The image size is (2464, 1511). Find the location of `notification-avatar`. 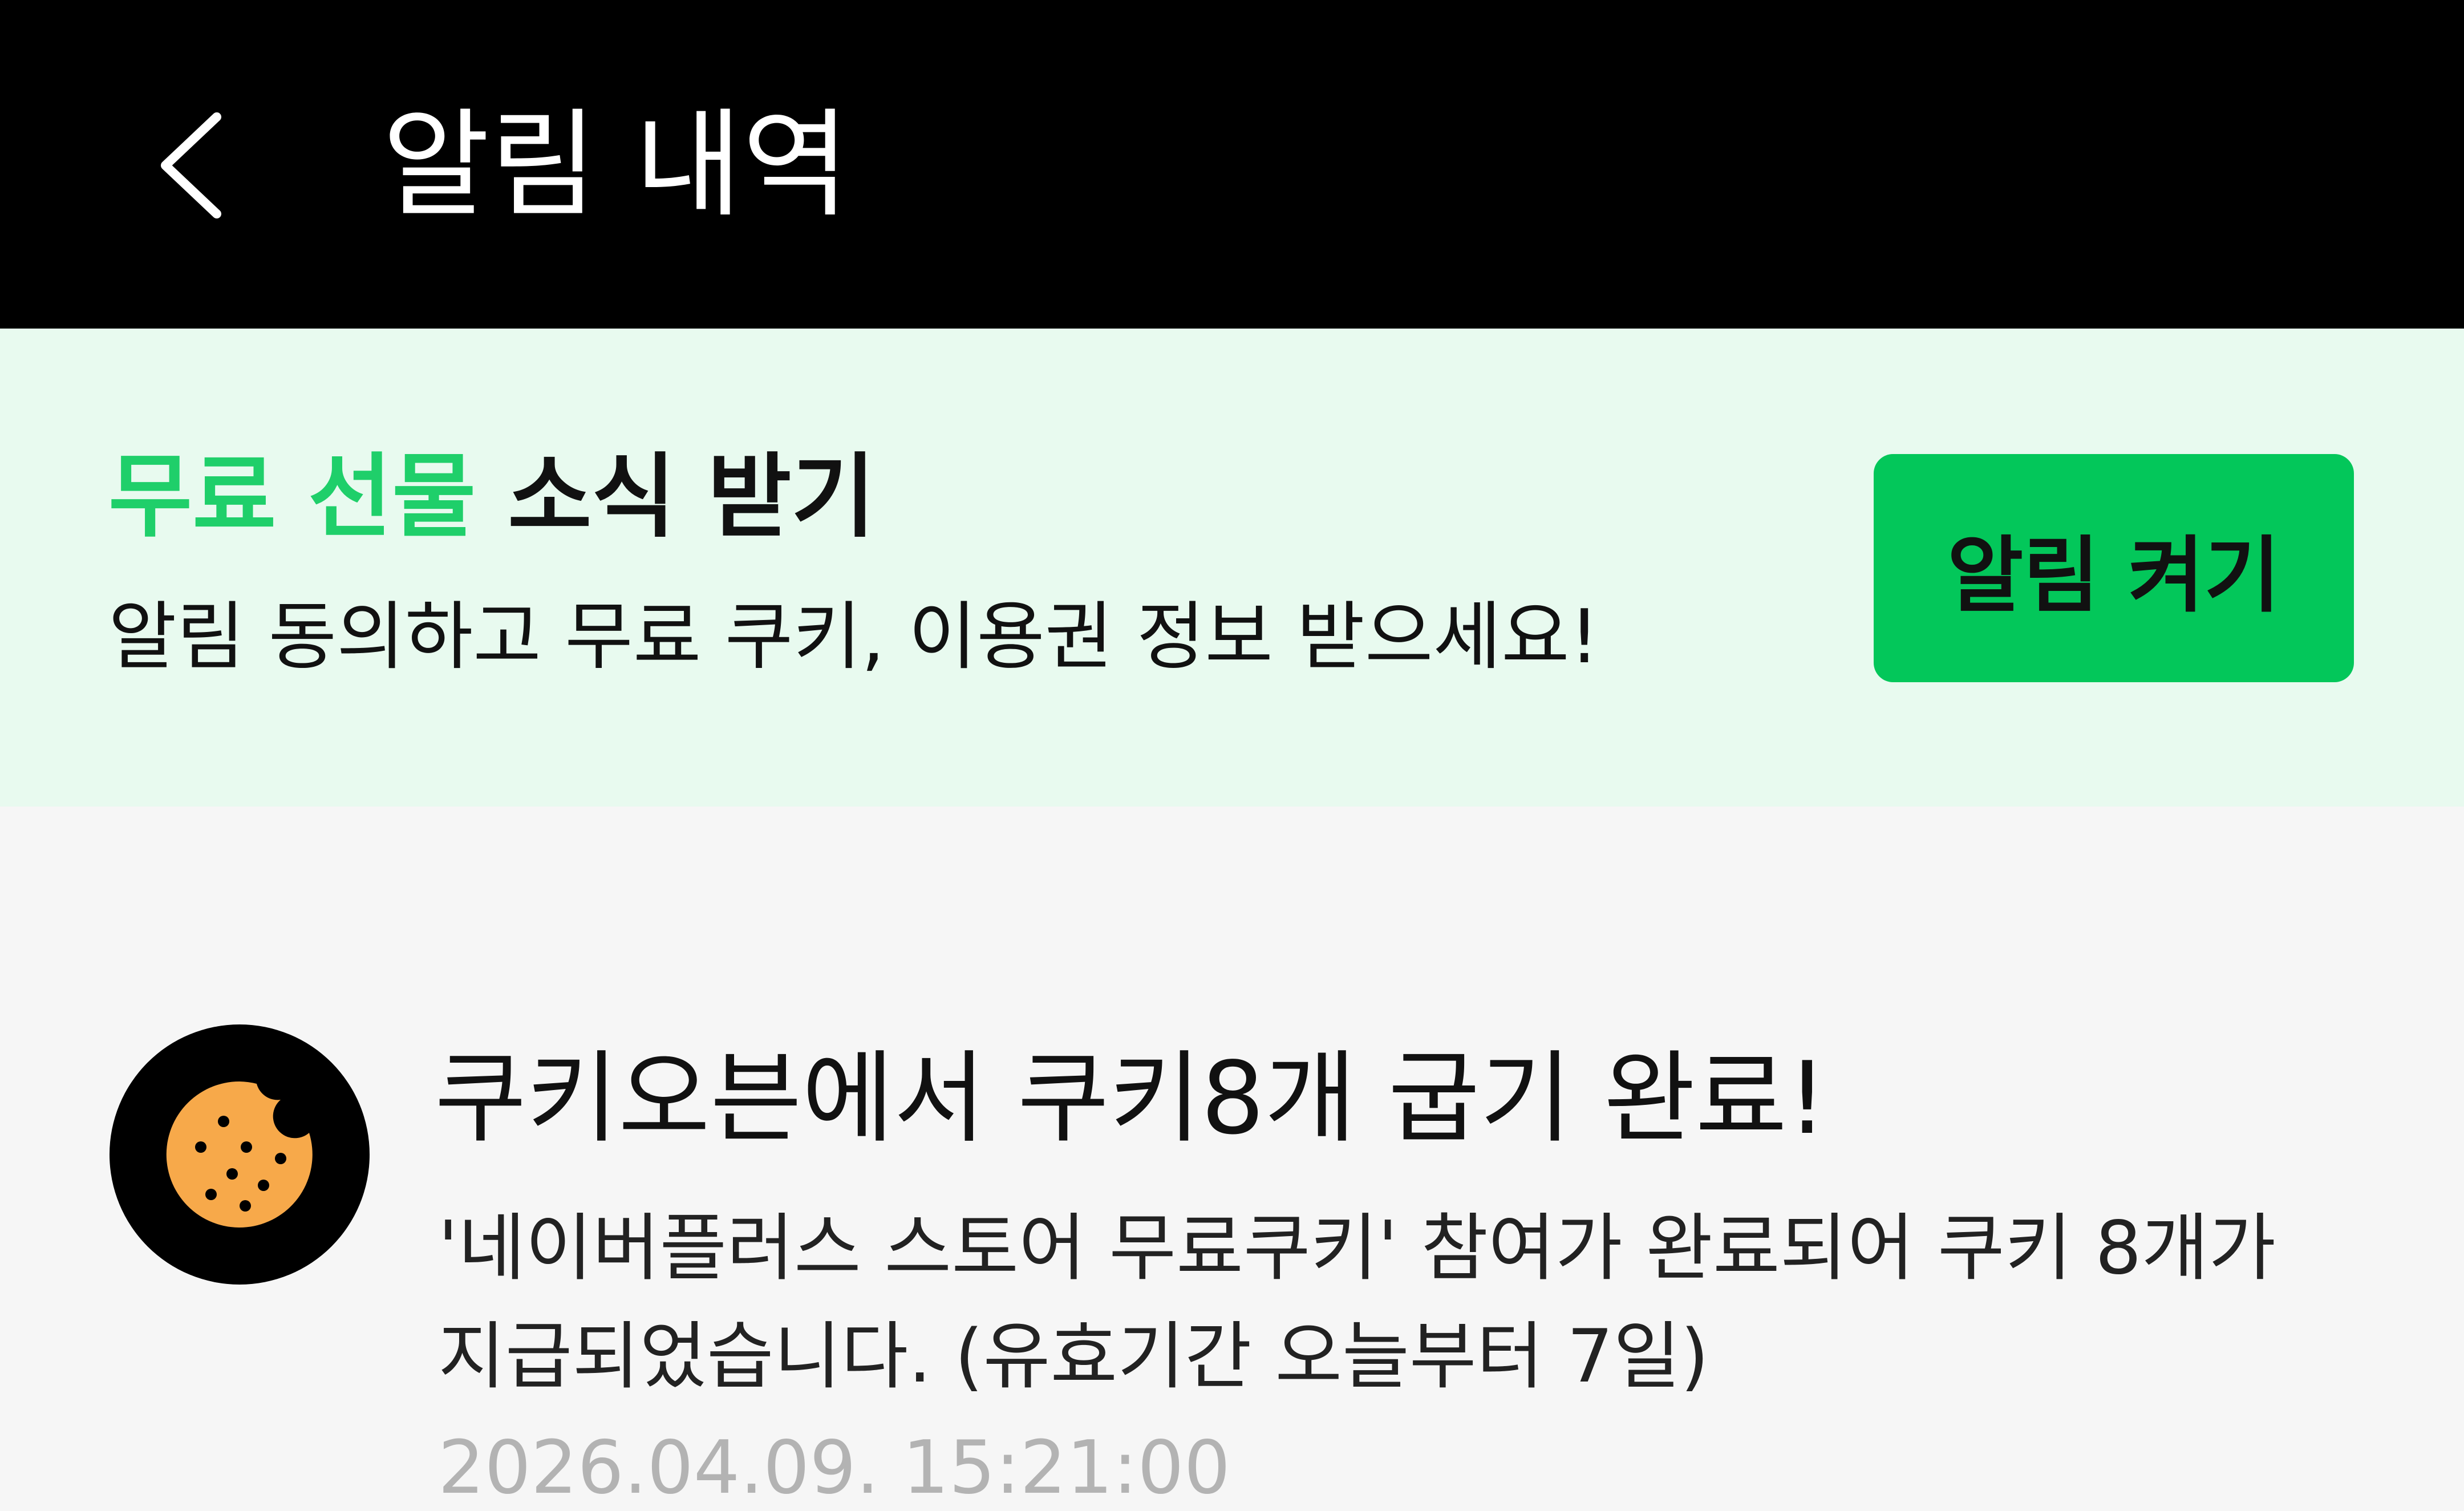

notification-avatar is located at coordinates (240, 1154).